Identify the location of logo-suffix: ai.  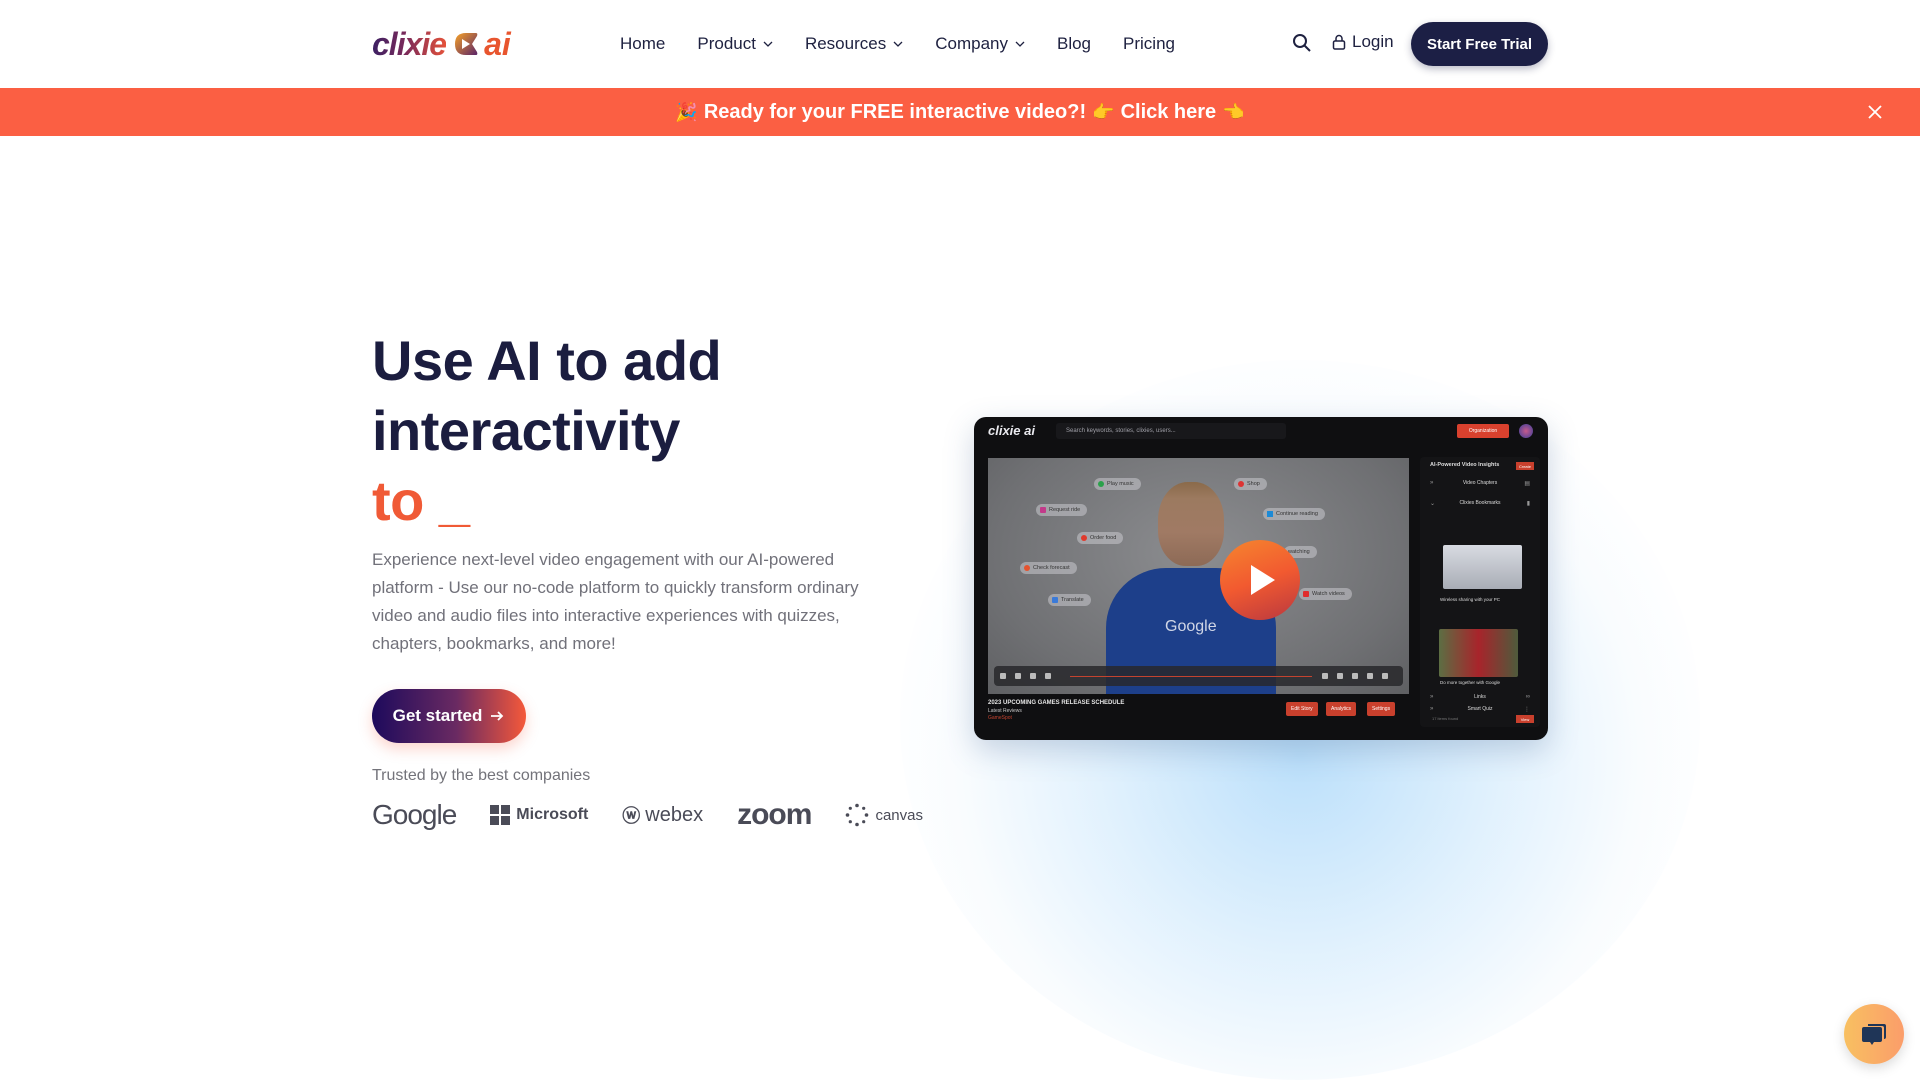
(497, 43).